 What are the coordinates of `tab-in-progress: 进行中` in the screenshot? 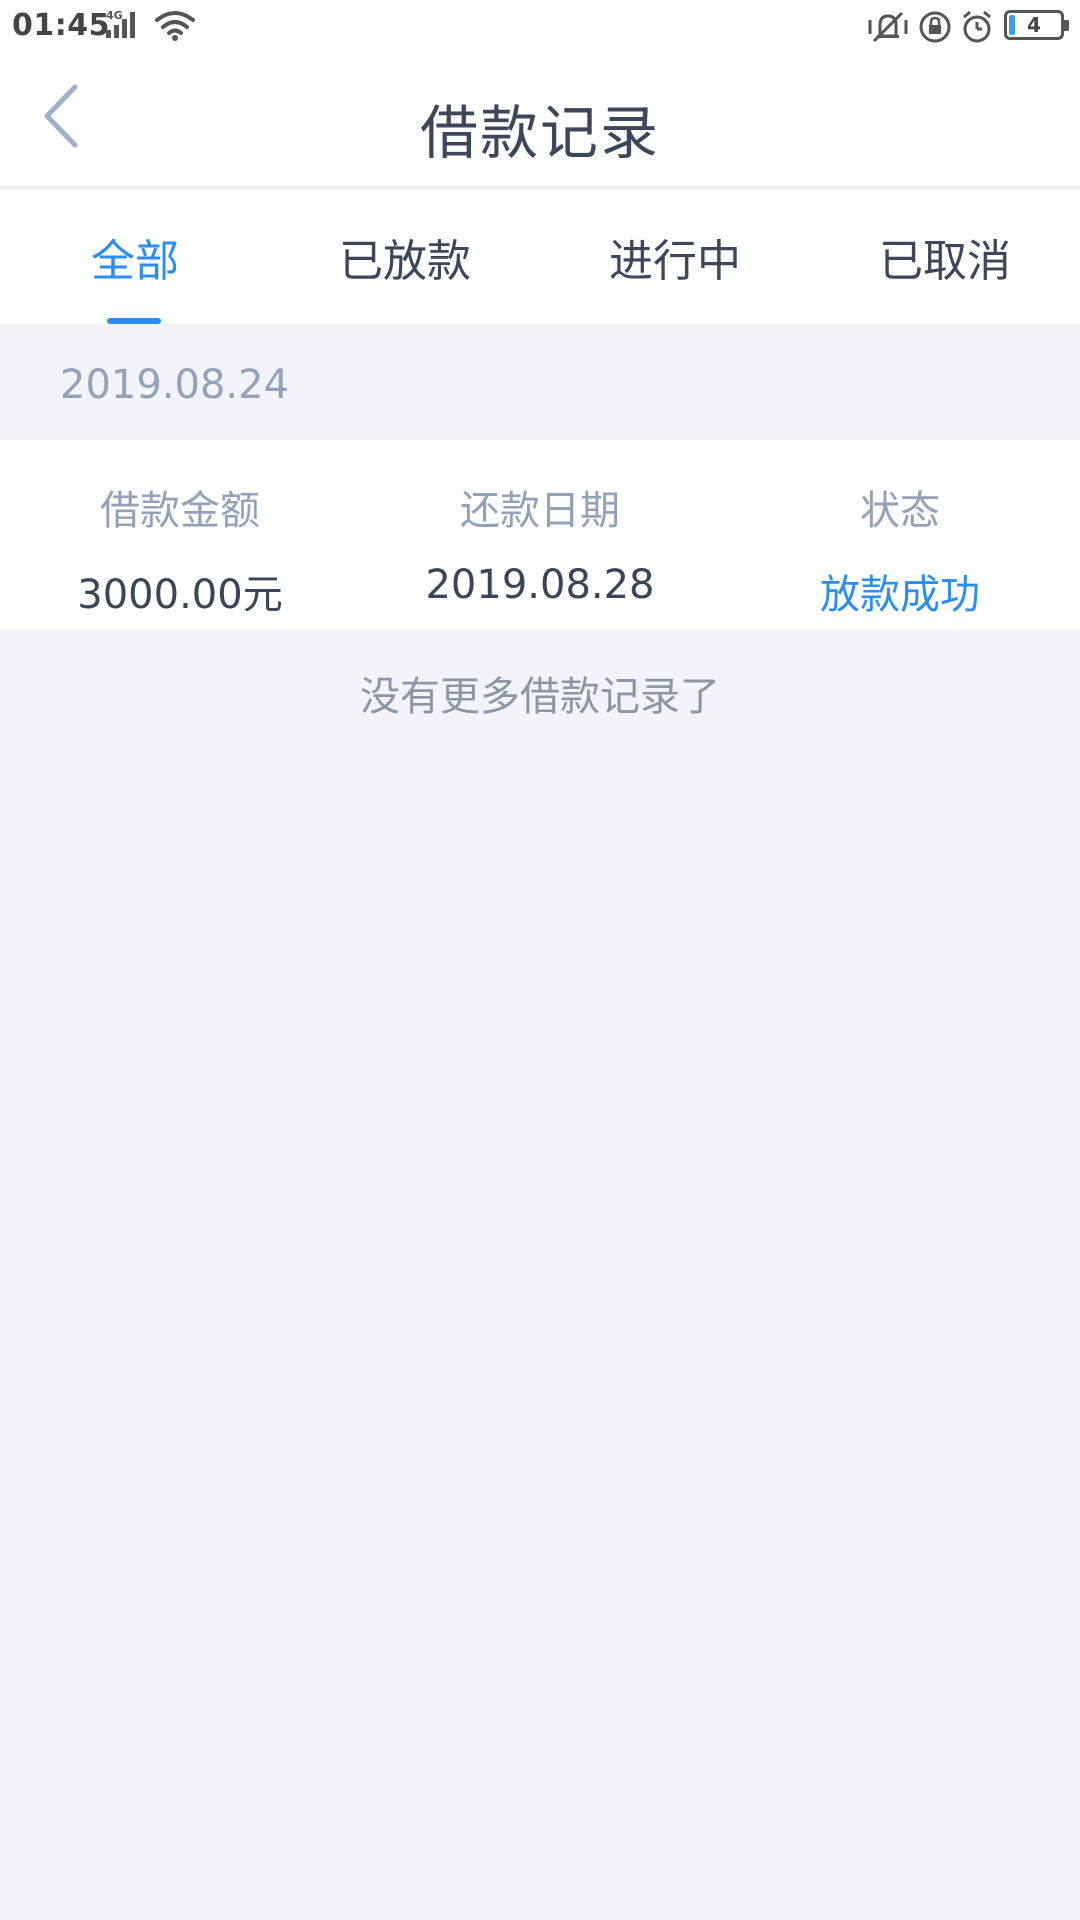 It's located at (675, 257).